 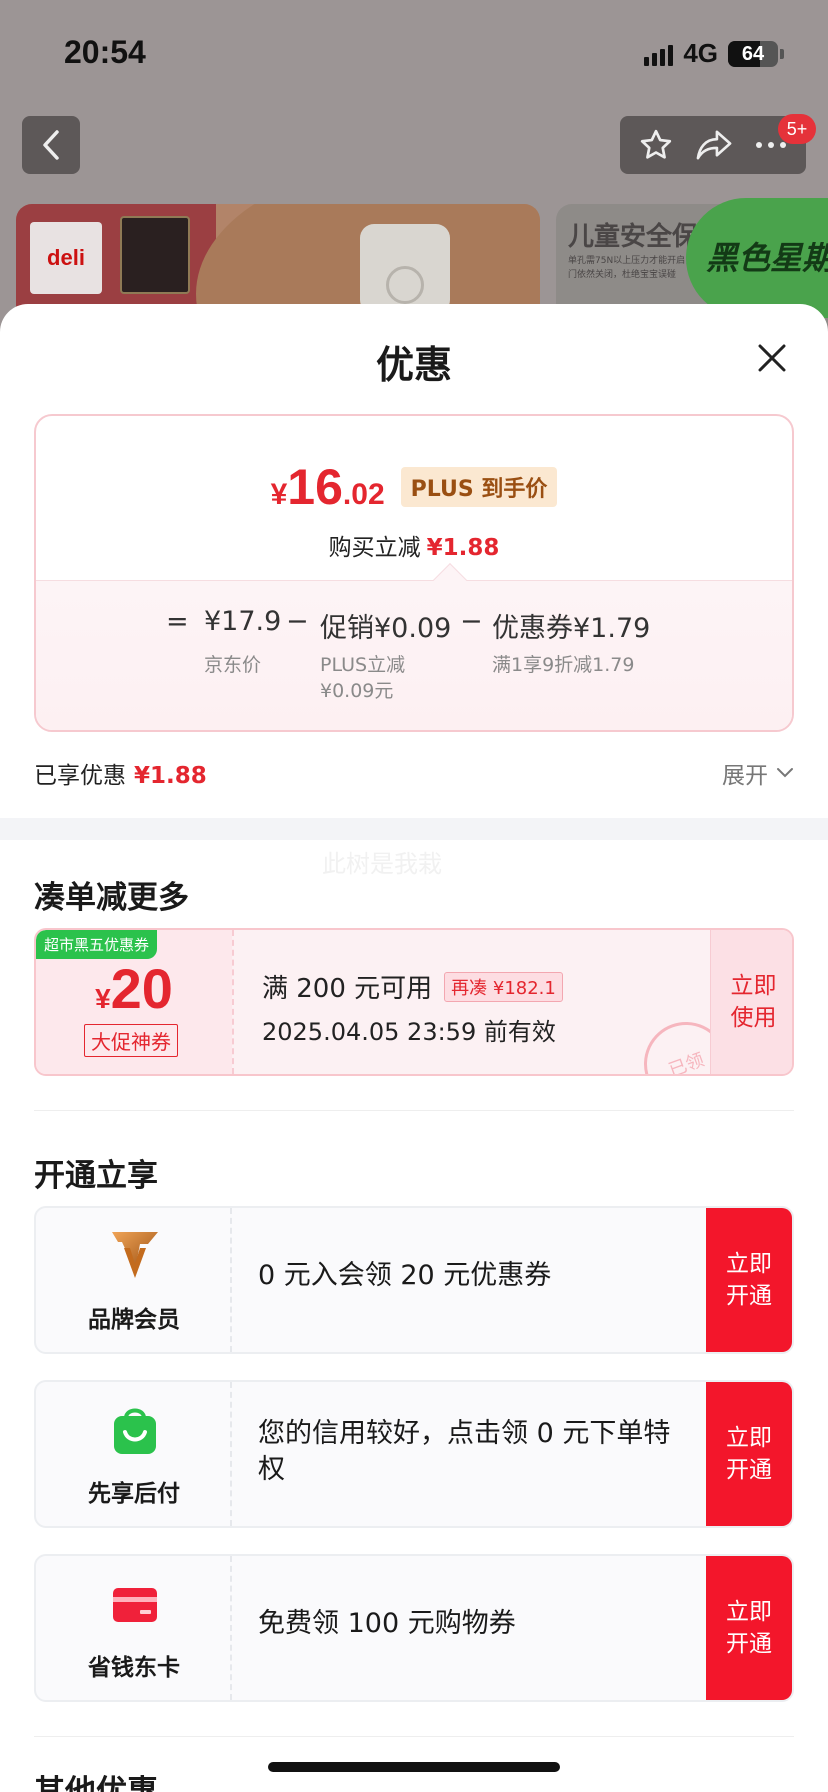 What do you see at coordinates (96, 1783) in the screenshot?
I see `other-section-title: 其他优惠` at bounding box center [96, 1783].